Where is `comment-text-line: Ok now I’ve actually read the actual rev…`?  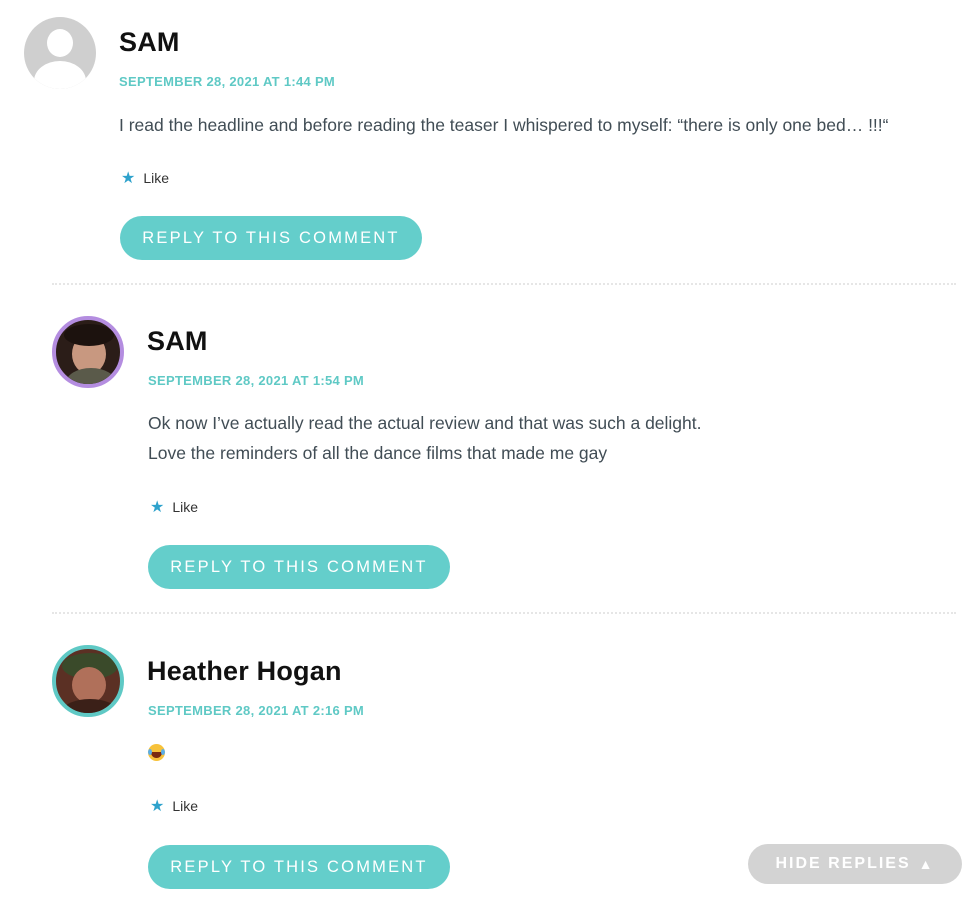
comment-text-line: Ok now I’ve actually read the actual rev… is located at coordinates (425, 423).